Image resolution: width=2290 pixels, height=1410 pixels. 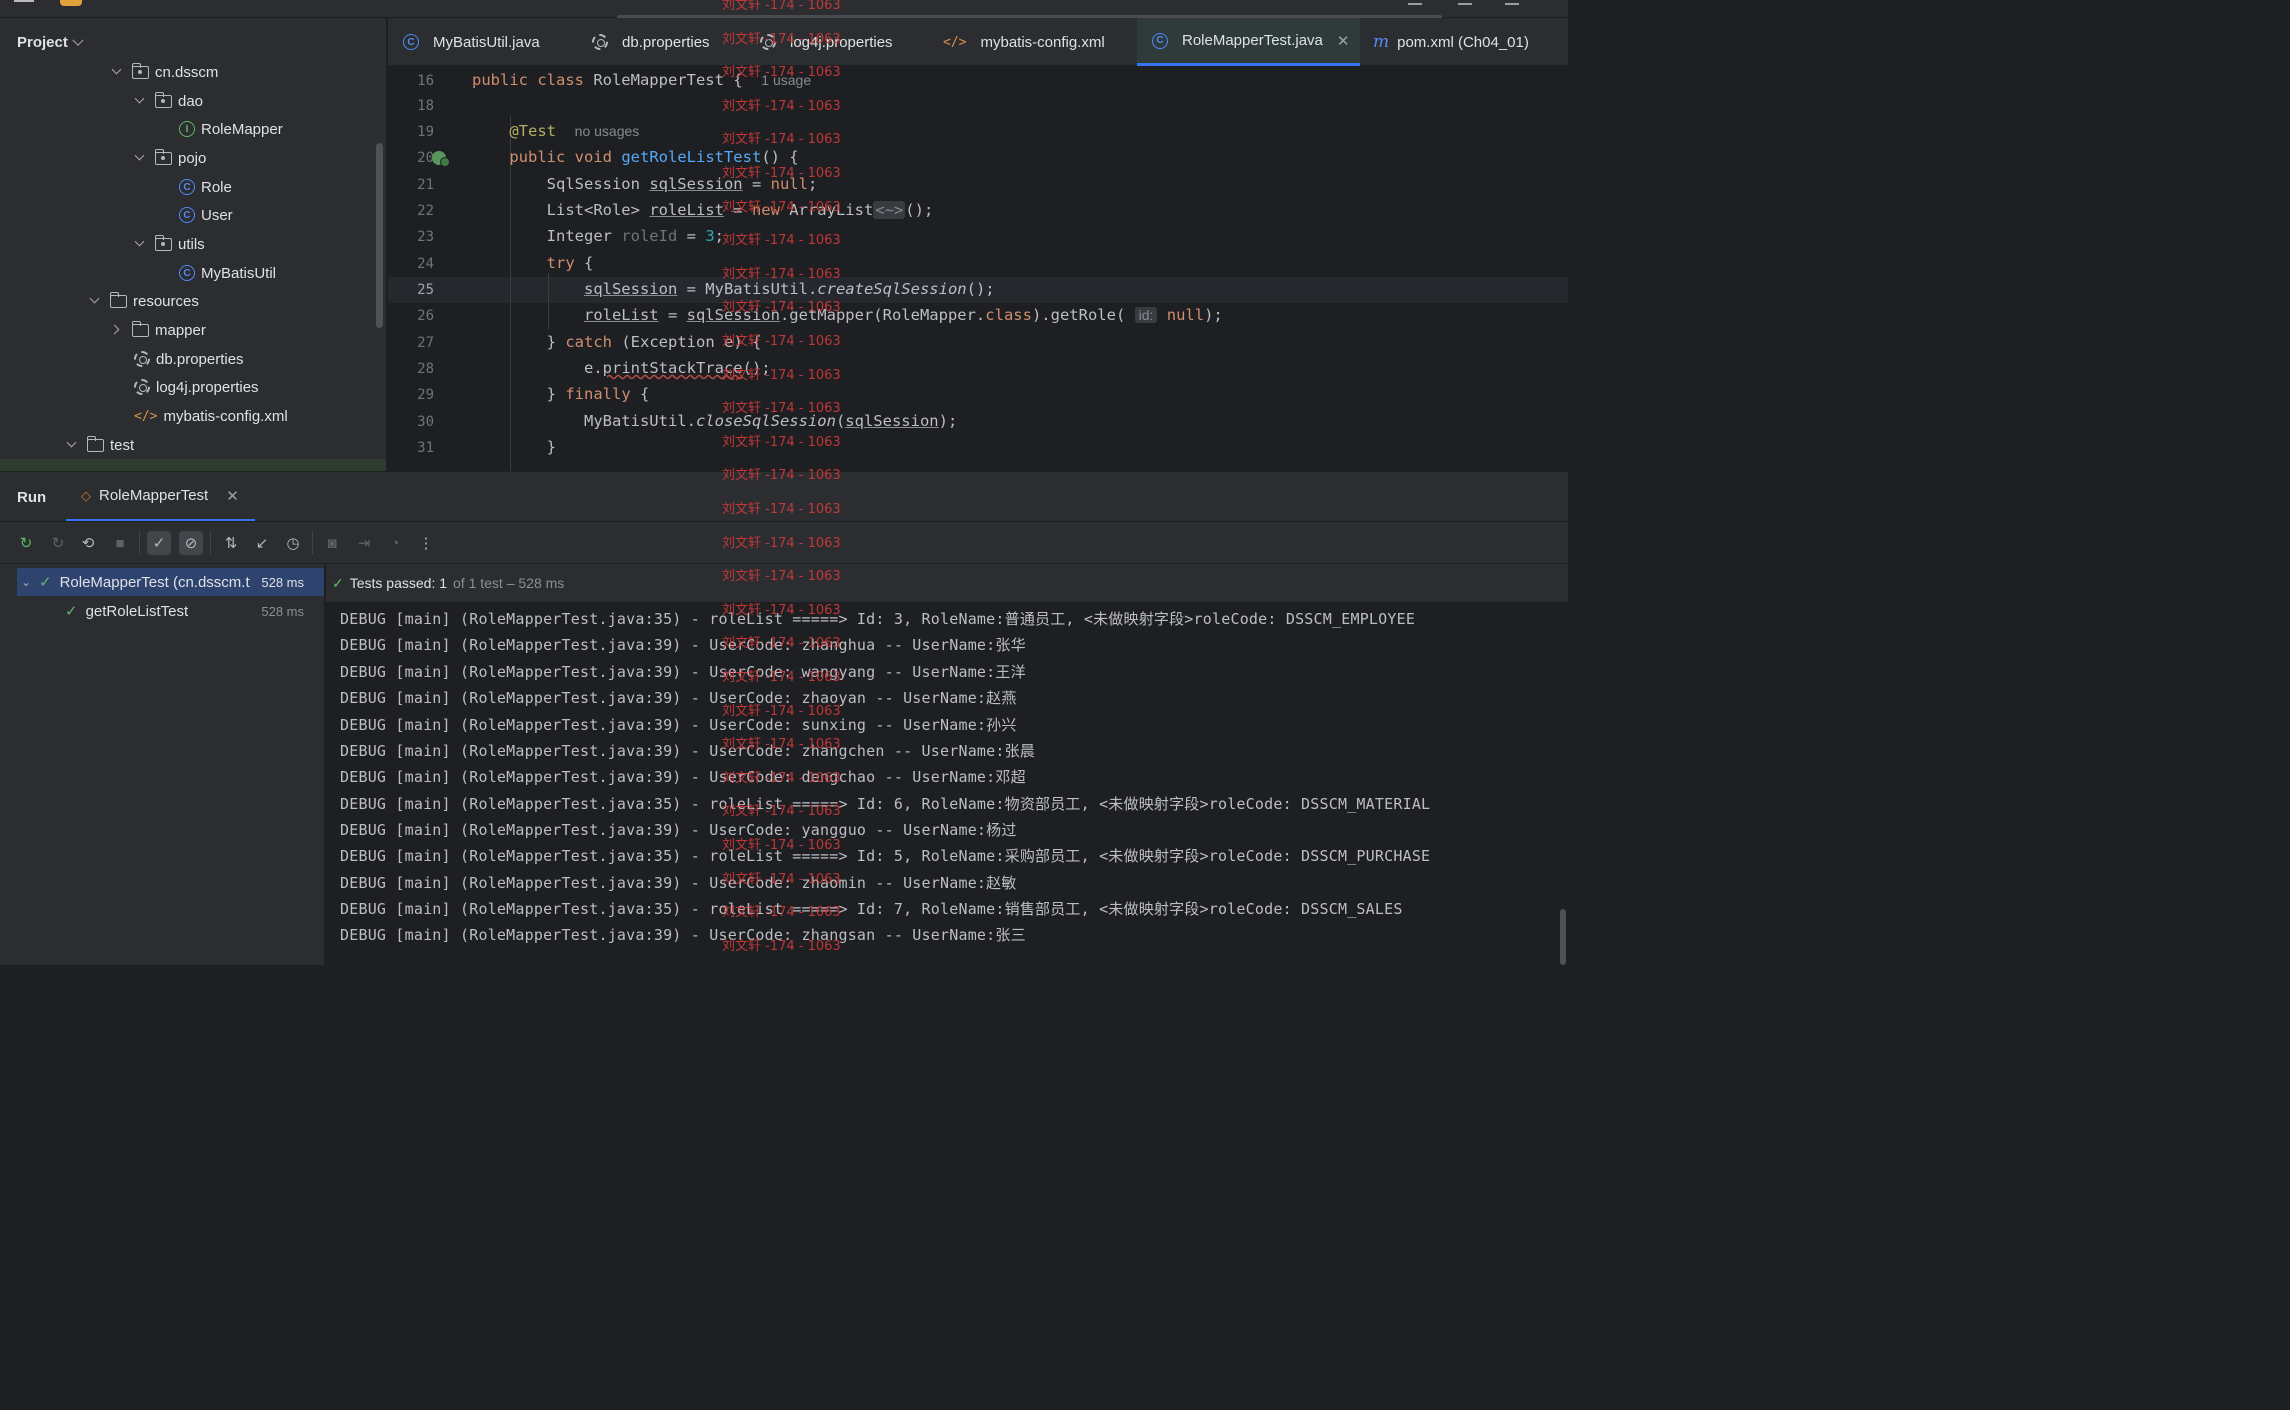 I want to click on main-menu-icon, so click(x=24, y=1).